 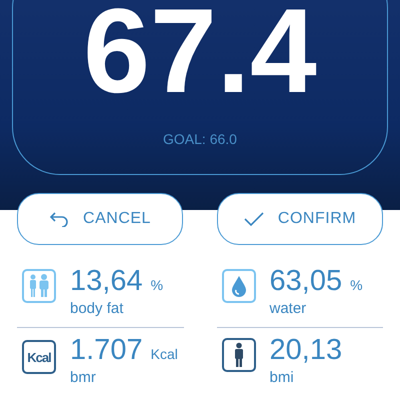 What do you see at coordinates (282, 377) in the screenshot?
I see `metric-label: bmi` at bounding box center [282, 377].